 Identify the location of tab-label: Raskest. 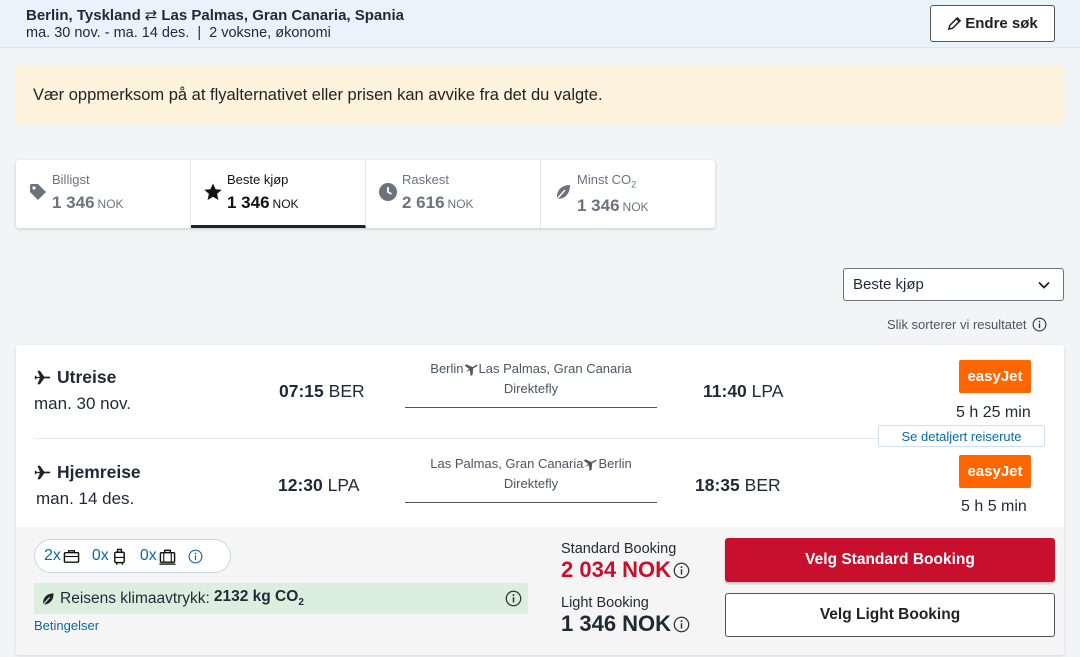
(425, 179).